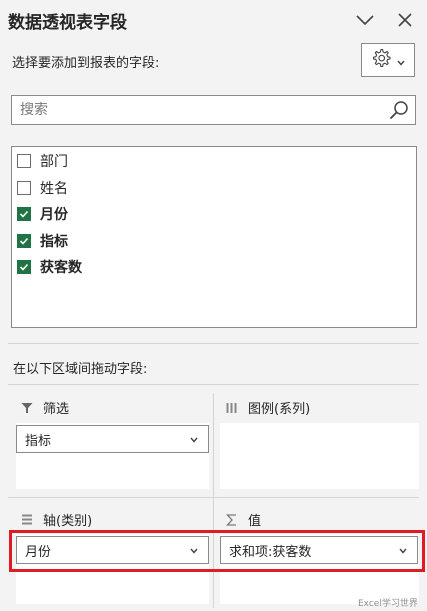  I want to click on columns-icon, so click(232, 408).